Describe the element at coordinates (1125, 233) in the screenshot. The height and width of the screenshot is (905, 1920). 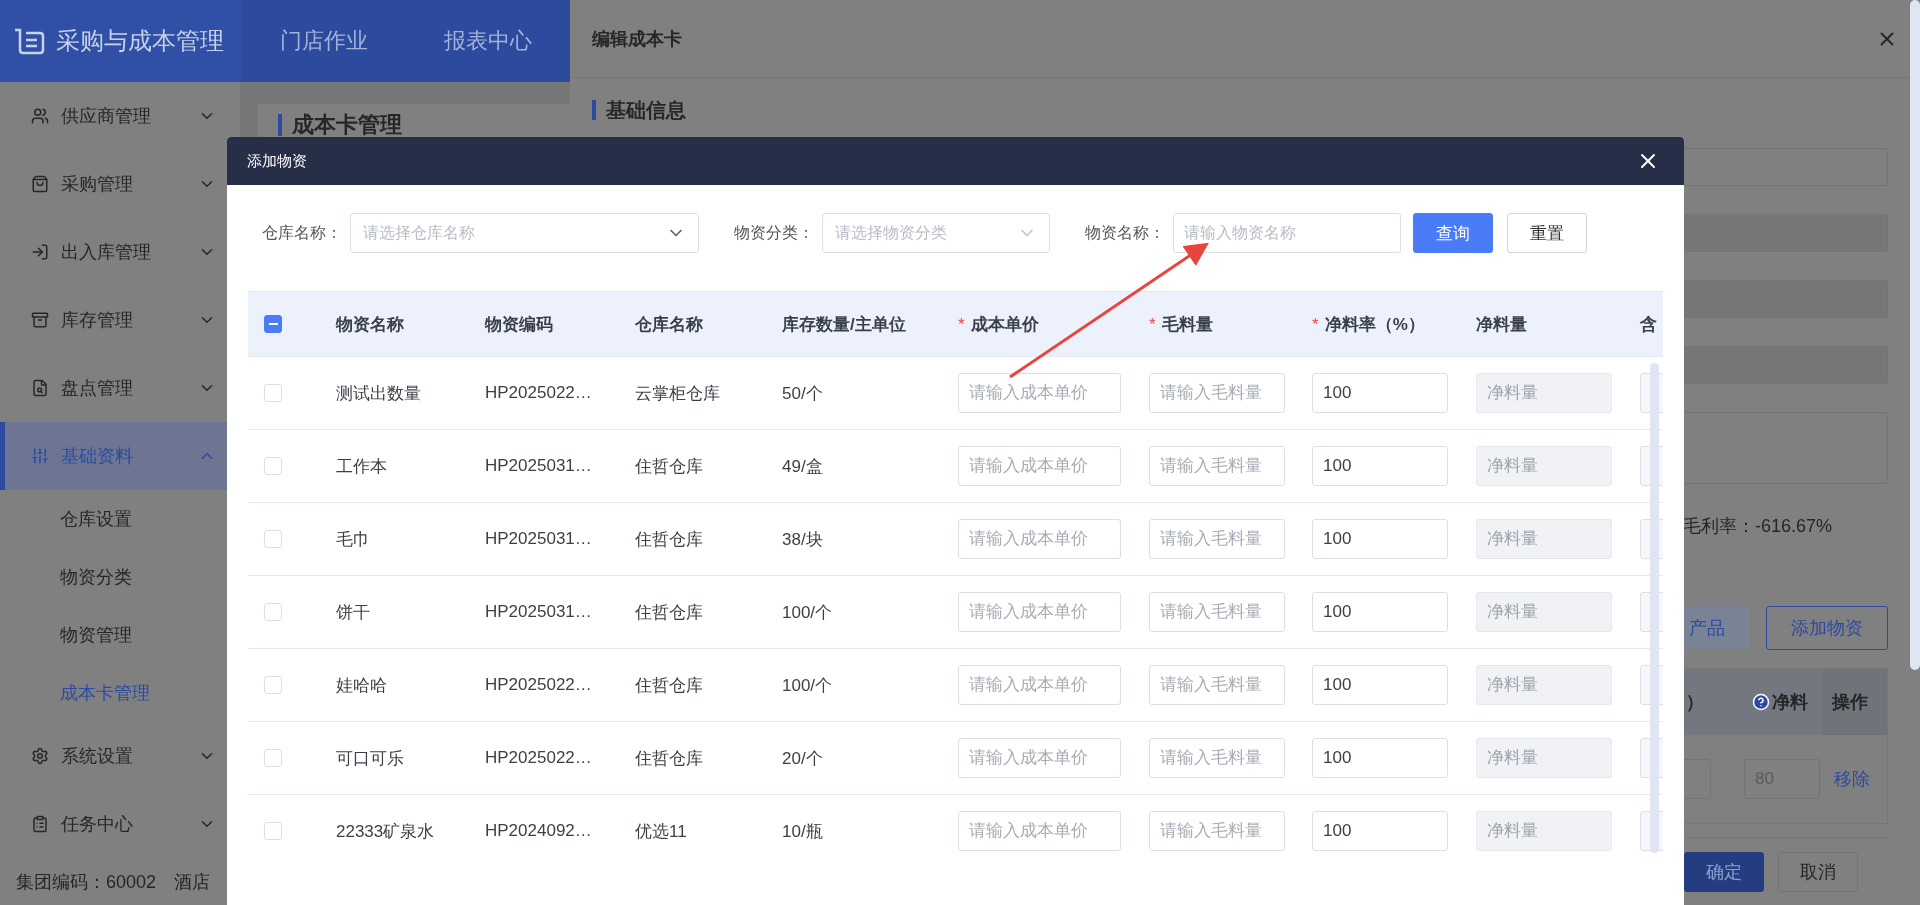
I see `filter-label: 物资名称：` at that location.